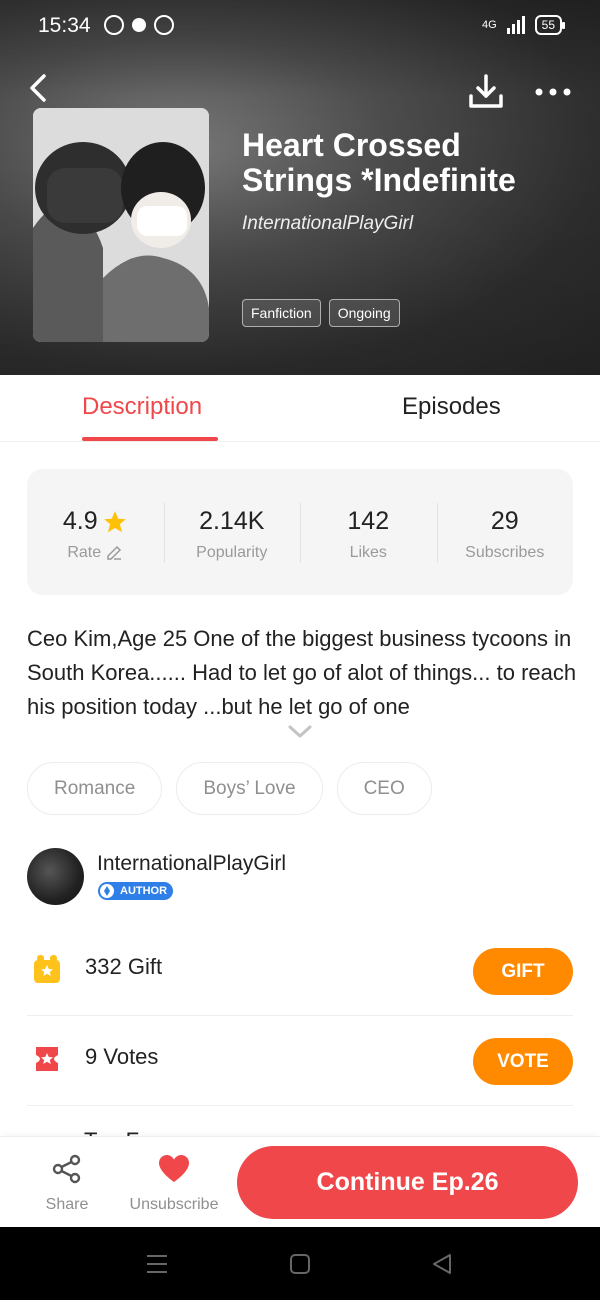 This screenshot has height=1300, width=600. I want to click on vote-button: VOTE, so click(523, 1061).